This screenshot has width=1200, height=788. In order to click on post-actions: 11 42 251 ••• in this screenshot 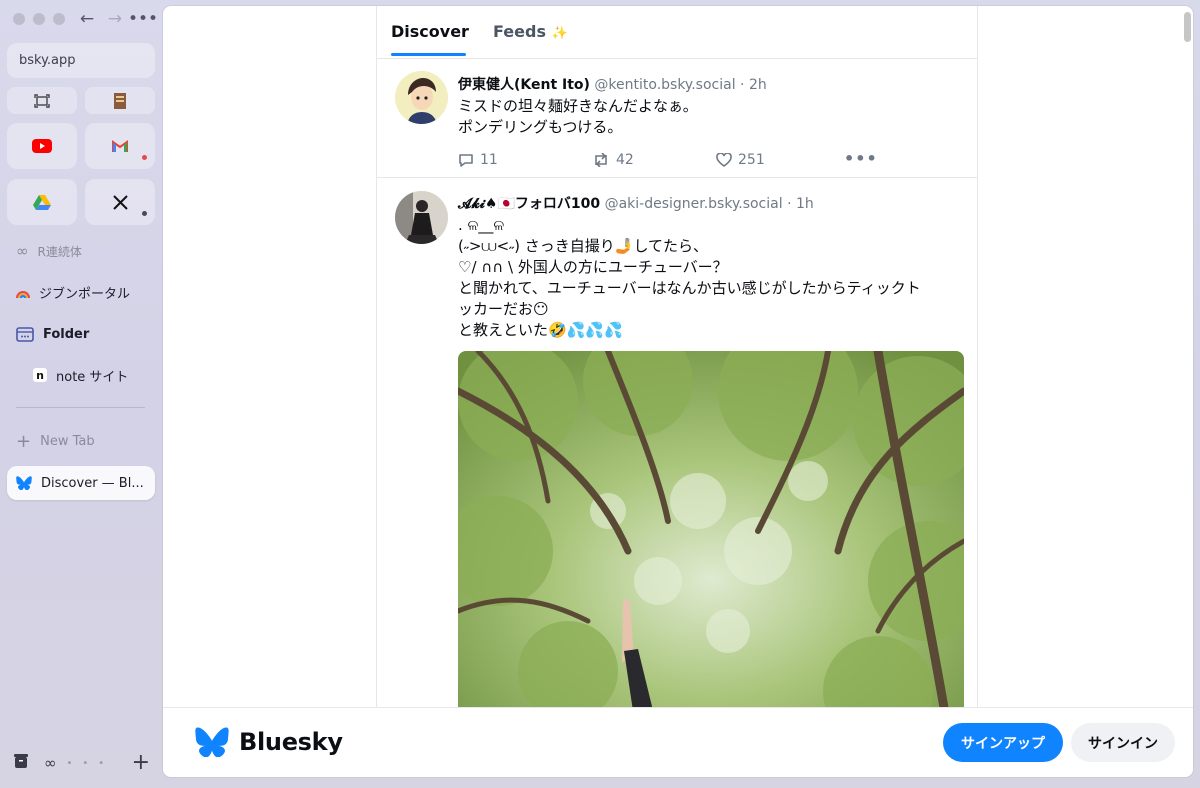, I will do `click(668, 160)`.